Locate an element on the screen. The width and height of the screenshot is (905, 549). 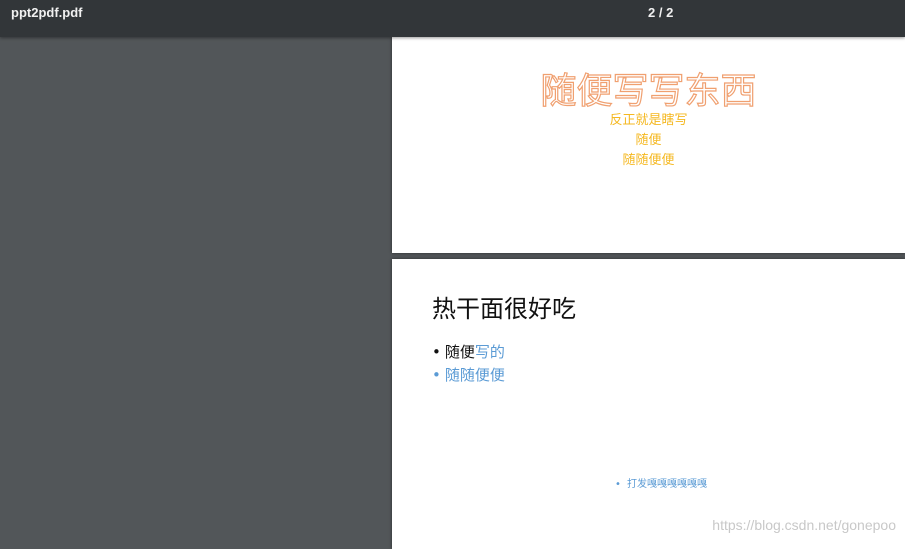
slide-subtitle-line-2: 随便 is located at coordinates (648, 138).